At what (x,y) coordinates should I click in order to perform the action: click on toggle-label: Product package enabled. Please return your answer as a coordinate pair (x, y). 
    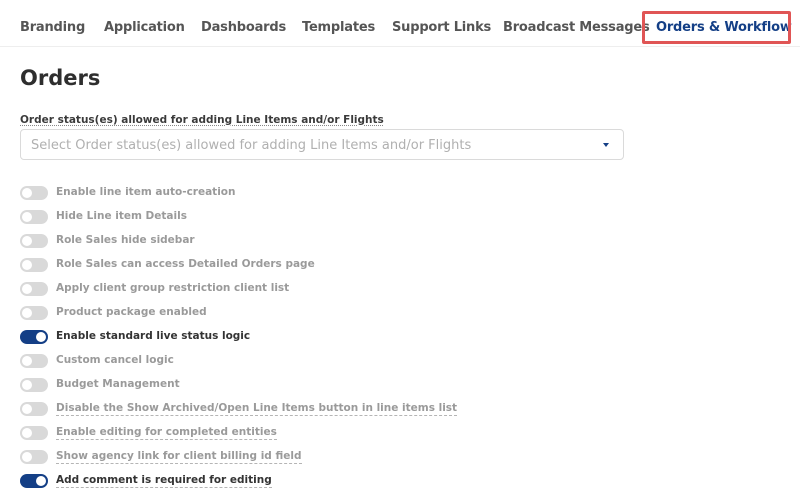
    Looking at the image, I should click on (131, 312).